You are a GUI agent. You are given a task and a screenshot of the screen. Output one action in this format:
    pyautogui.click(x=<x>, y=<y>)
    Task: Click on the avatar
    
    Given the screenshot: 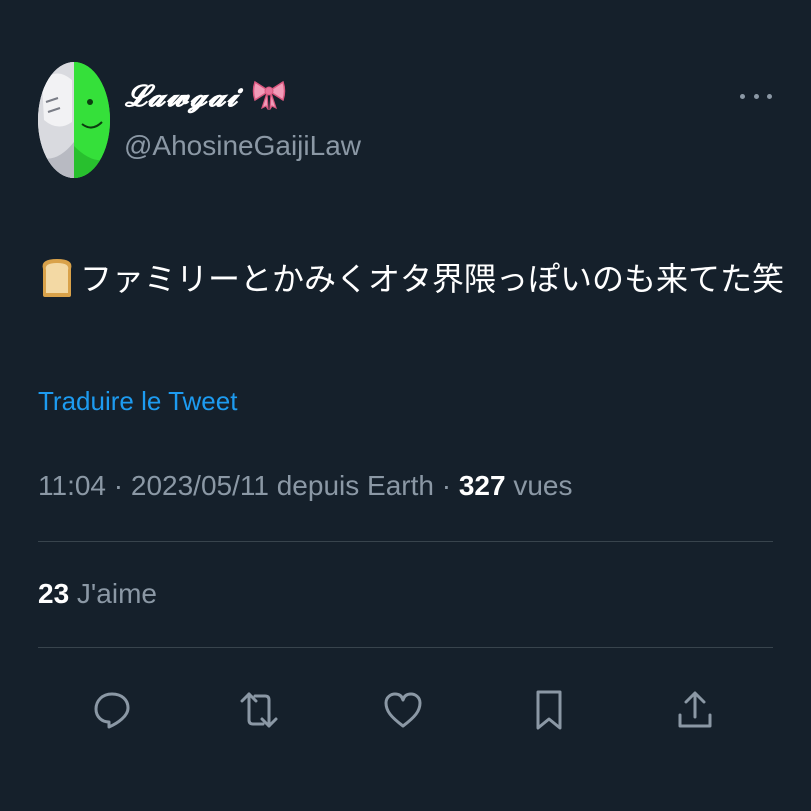 What is the action you would take?
    pyautogui.click(x=74, y=120)
    